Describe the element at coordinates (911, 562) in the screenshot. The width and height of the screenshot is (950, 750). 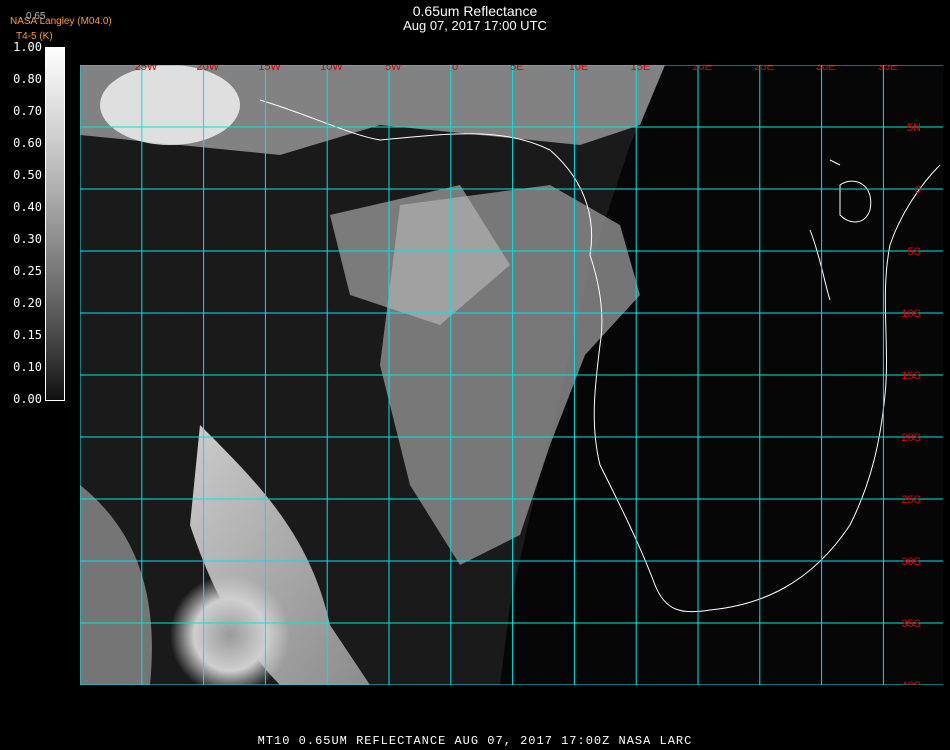
I see `latitude-label: 30S` at that location.